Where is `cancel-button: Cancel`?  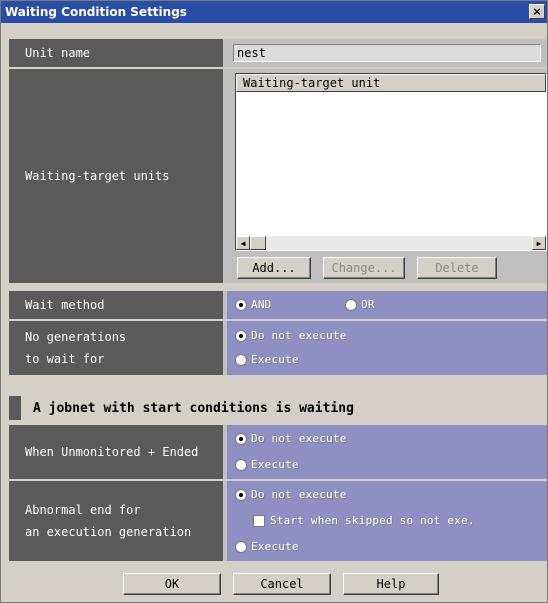
cancel-button: Cancel is located at coordinates (282, 584).